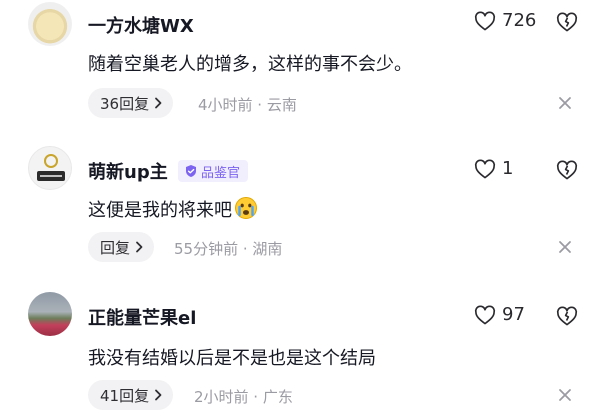 This screenshot has width=600, height=412. I want to click on comment-username: 一方水塘WX, so click(141, 25).